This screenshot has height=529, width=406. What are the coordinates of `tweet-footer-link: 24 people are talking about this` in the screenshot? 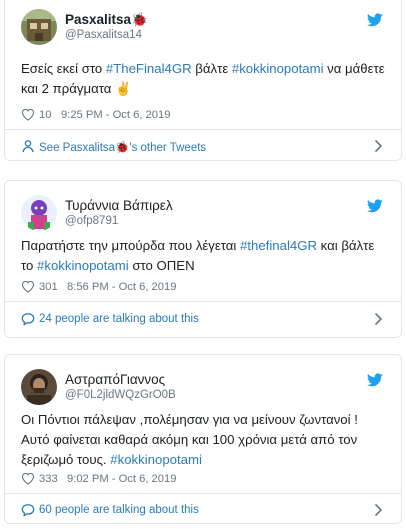 It's located at (203, 320).